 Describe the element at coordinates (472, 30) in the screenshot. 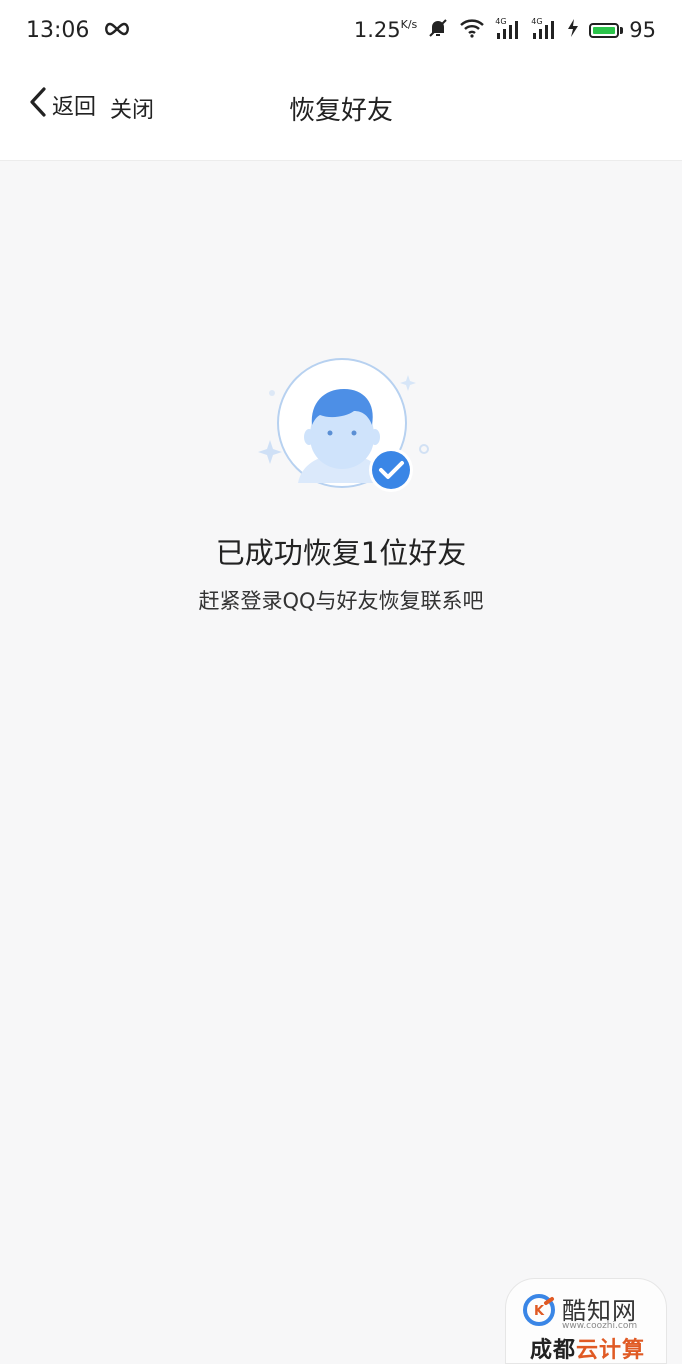

I see `wifi-icon` at that location.